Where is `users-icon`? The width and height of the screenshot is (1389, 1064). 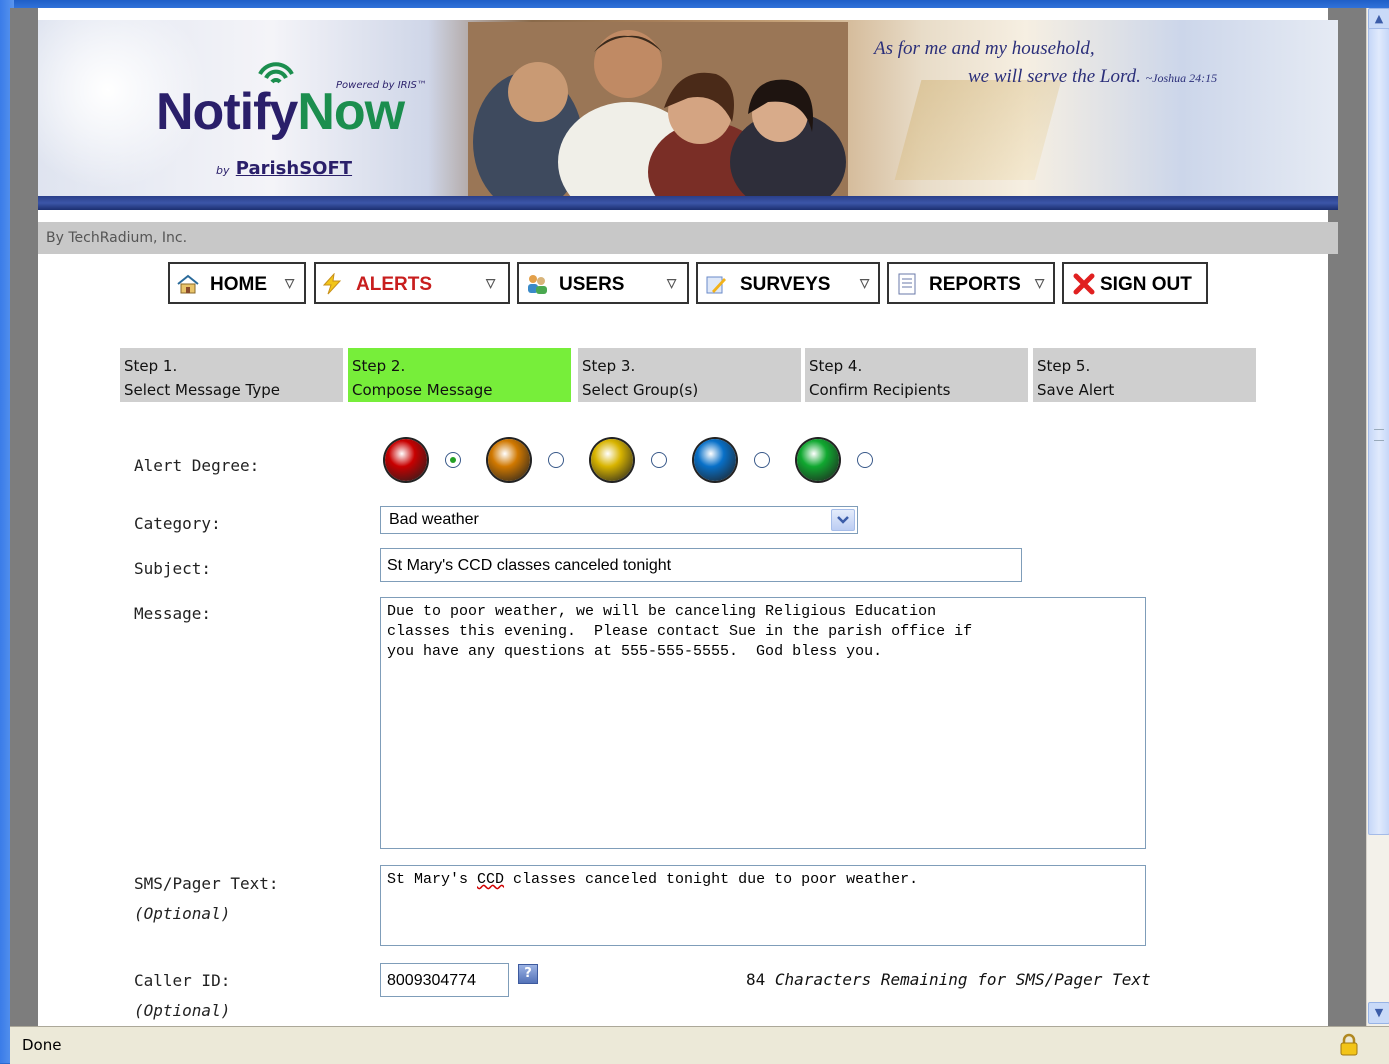 users-icon is located at coordinates (537, 284).